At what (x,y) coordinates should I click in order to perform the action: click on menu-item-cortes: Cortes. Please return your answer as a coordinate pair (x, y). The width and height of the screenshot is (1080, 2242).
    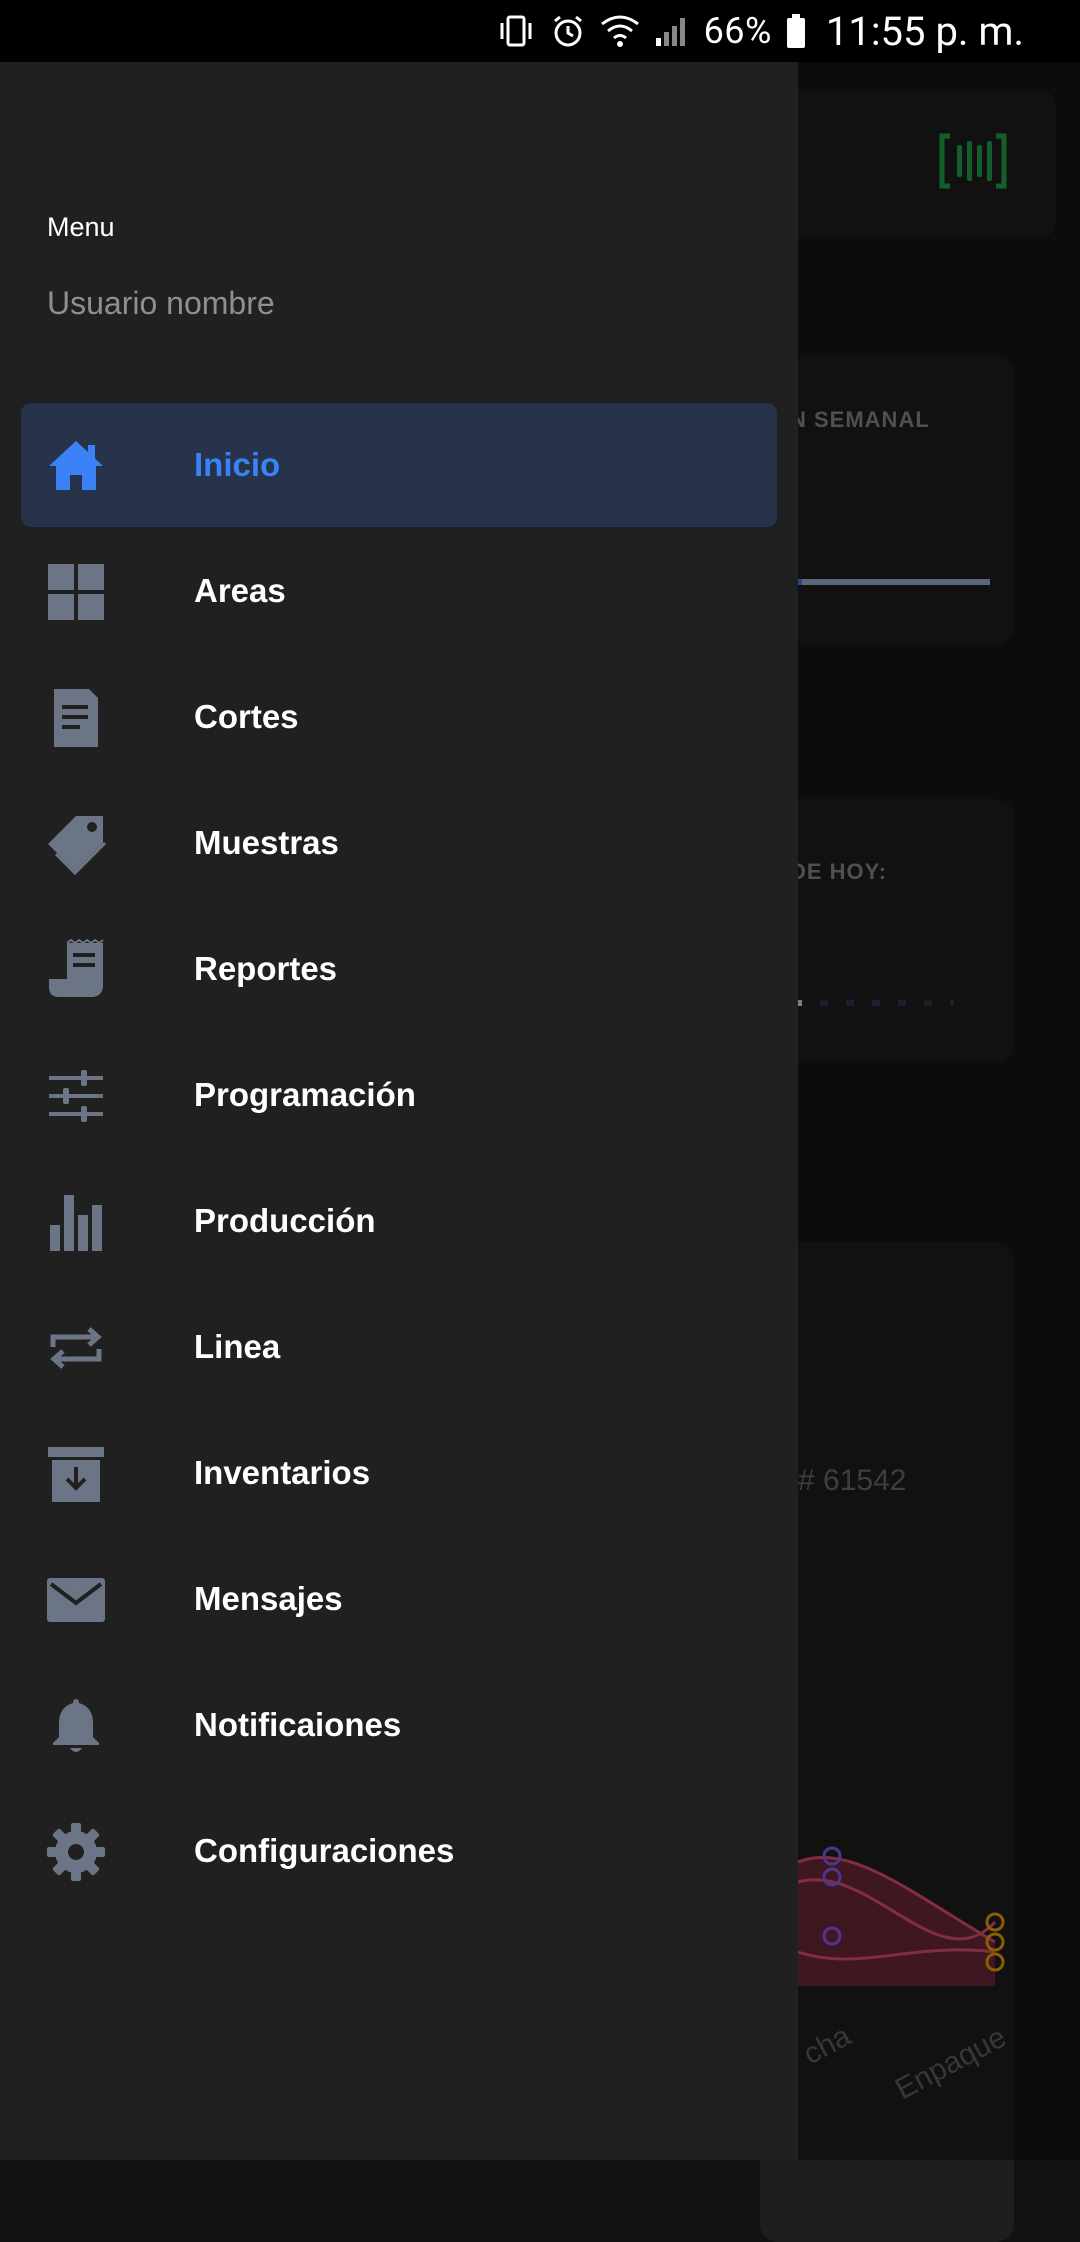
    Looking at the image, I should click on (399, 717).